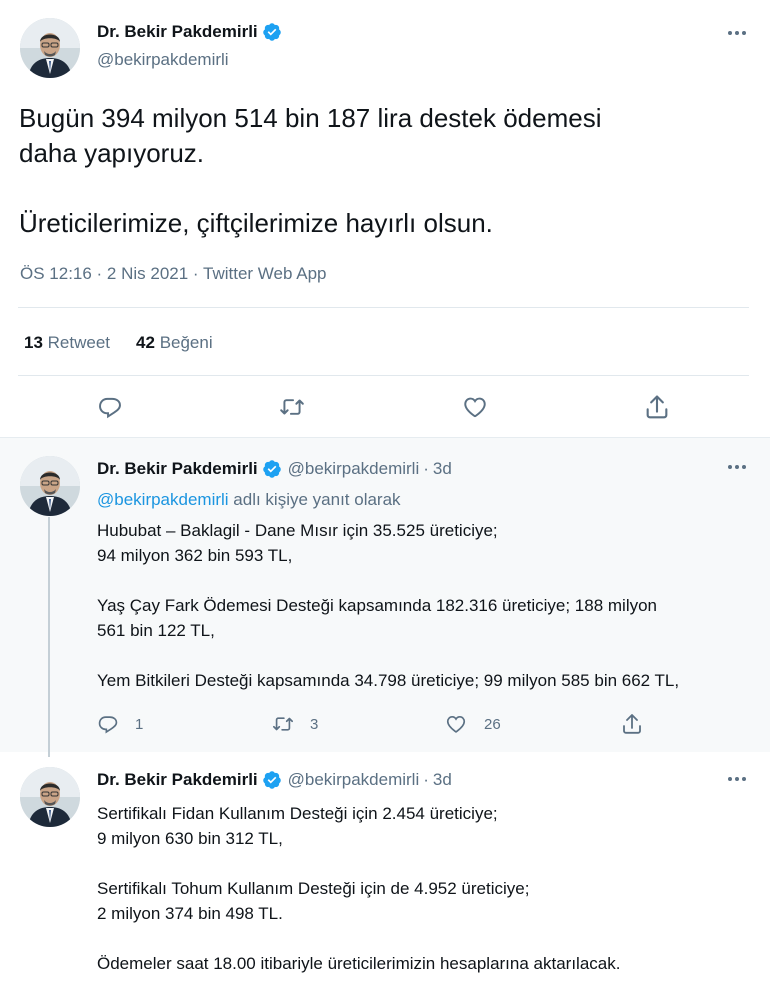 The width and height of the screenshot is (770, 991). I want to click on tweet-stats: 13 Retweet 42 Beğeni, so click(118, 343).